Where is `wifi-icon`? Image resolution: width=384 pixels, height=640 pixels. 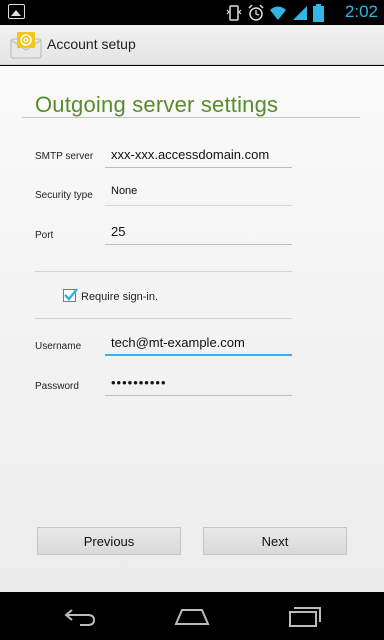 wifi-icon is located at coordinates (278, 13).